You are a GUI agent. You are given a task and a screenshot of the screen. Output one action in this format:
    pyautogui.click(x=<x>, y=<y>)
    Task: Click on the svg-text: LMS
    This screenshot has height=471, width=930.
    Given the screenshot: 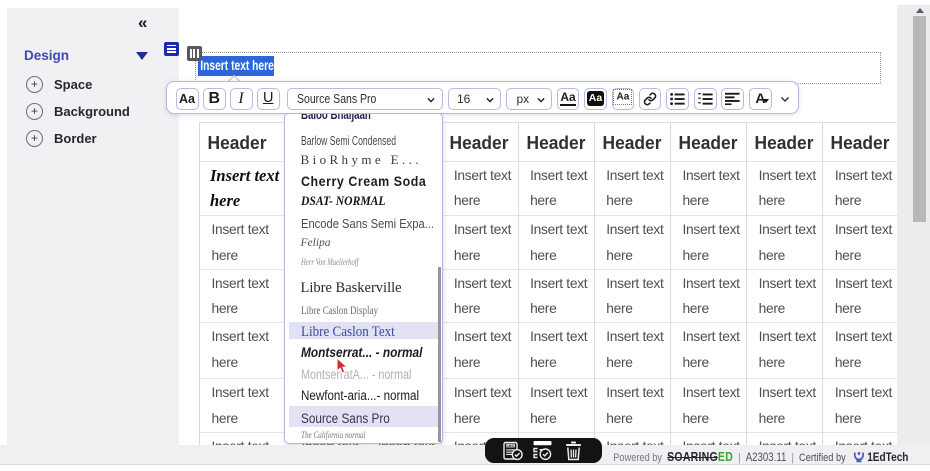 What is the action you would take?
    pyautogui.click(x=511, y=446)
    